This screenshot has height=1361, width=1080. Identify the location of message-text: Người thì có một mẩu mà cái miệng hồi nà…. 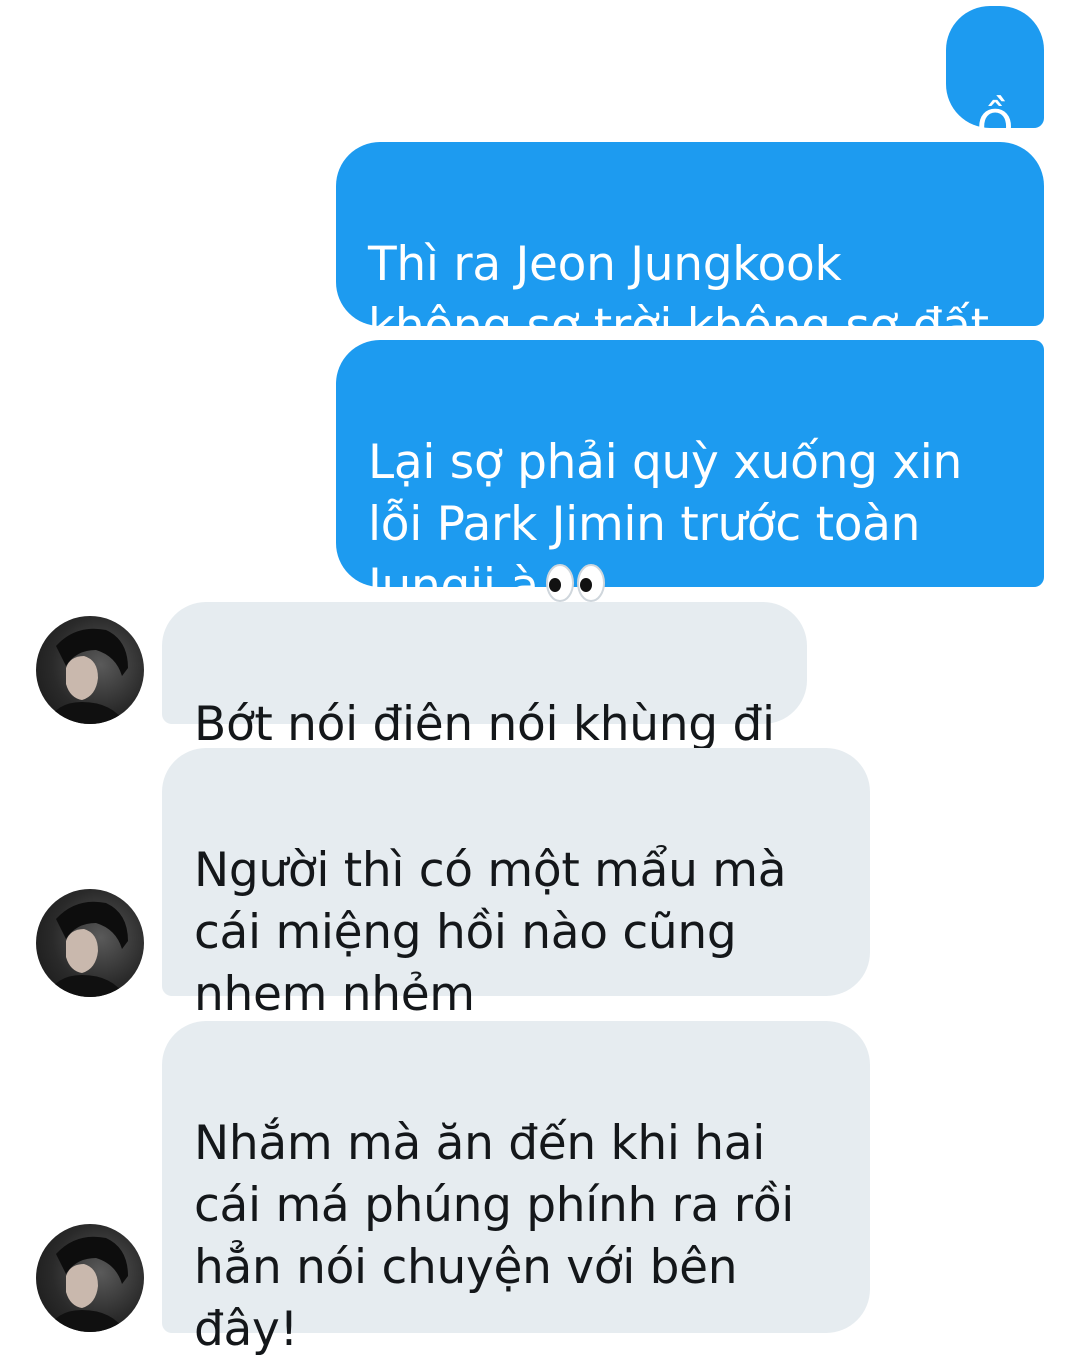
(490, 932).